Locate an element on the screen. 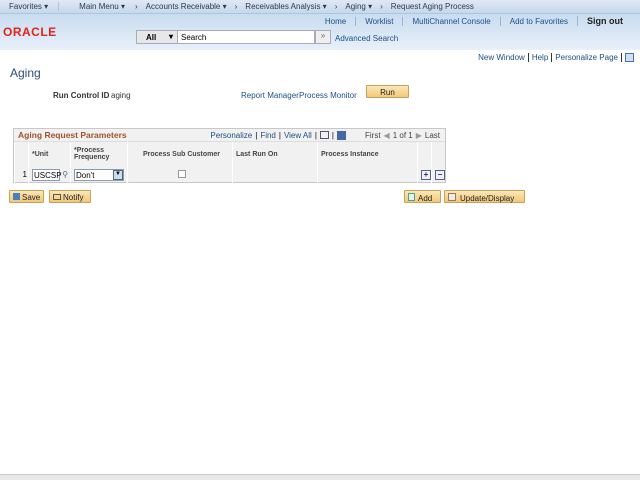 Image resolution: width=640 pixels, height=480 pixels. frequency-value: Don't is located at coordinates (85, 175).